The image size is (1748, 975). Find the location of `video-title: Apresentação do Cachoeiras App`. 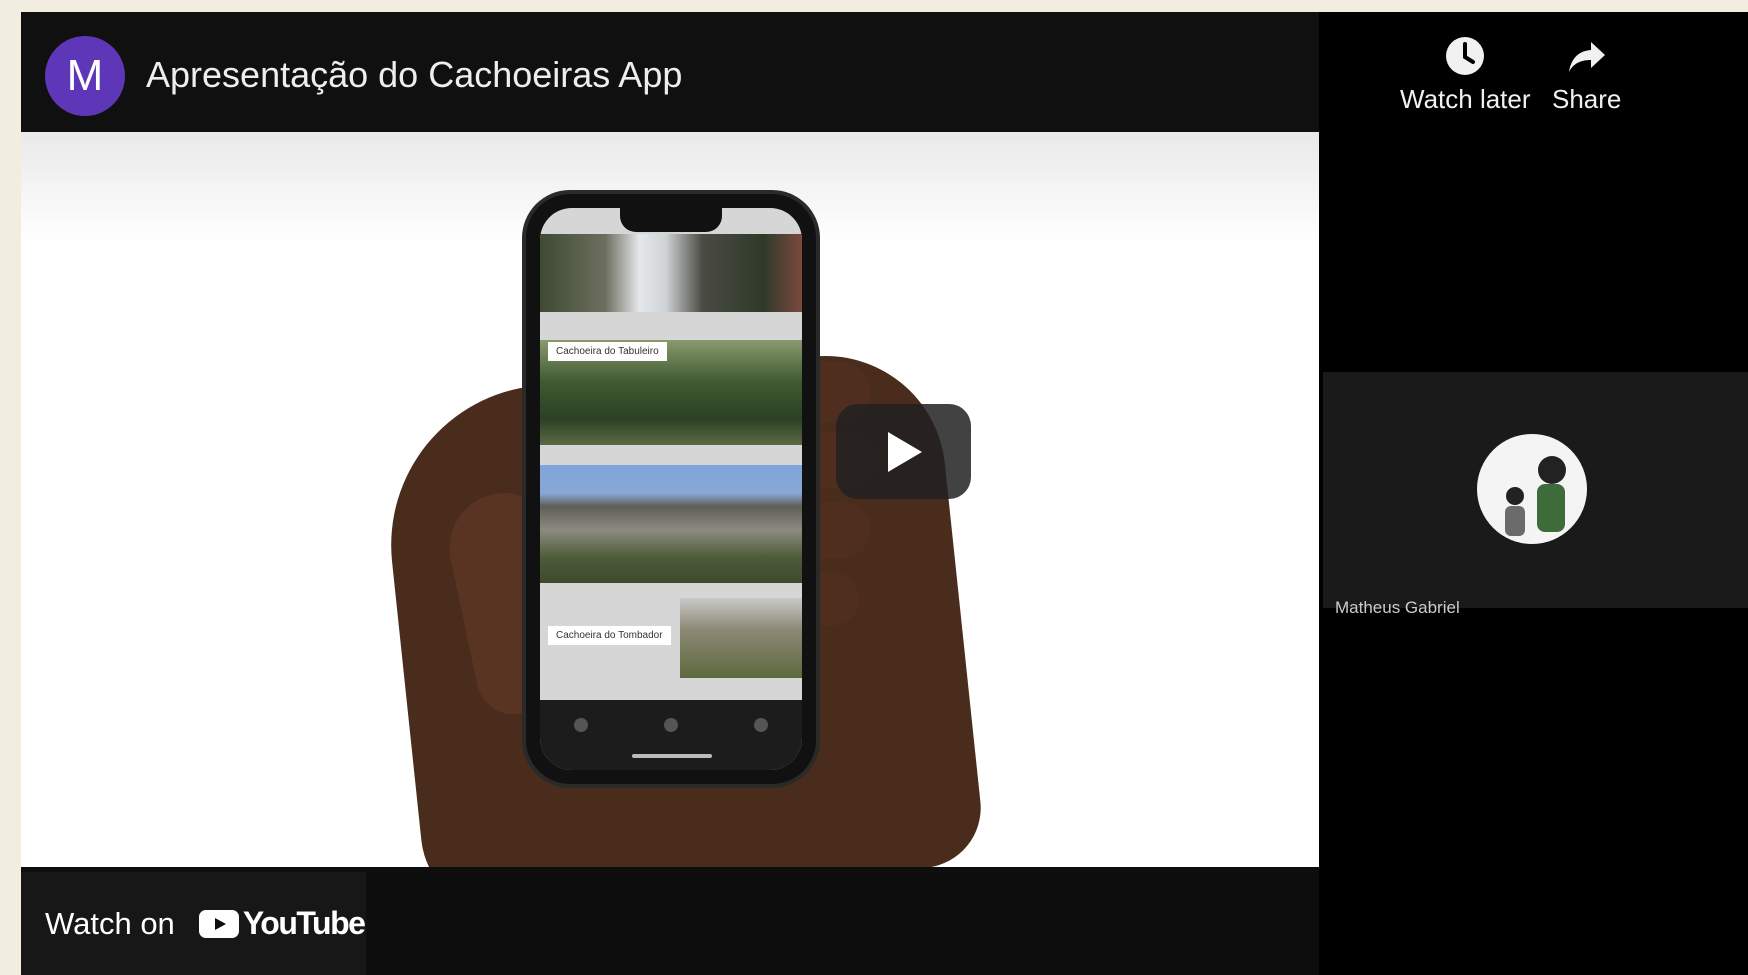

video-title: Apresentação do Cachoeiras App is located at coordinates (414, 75).